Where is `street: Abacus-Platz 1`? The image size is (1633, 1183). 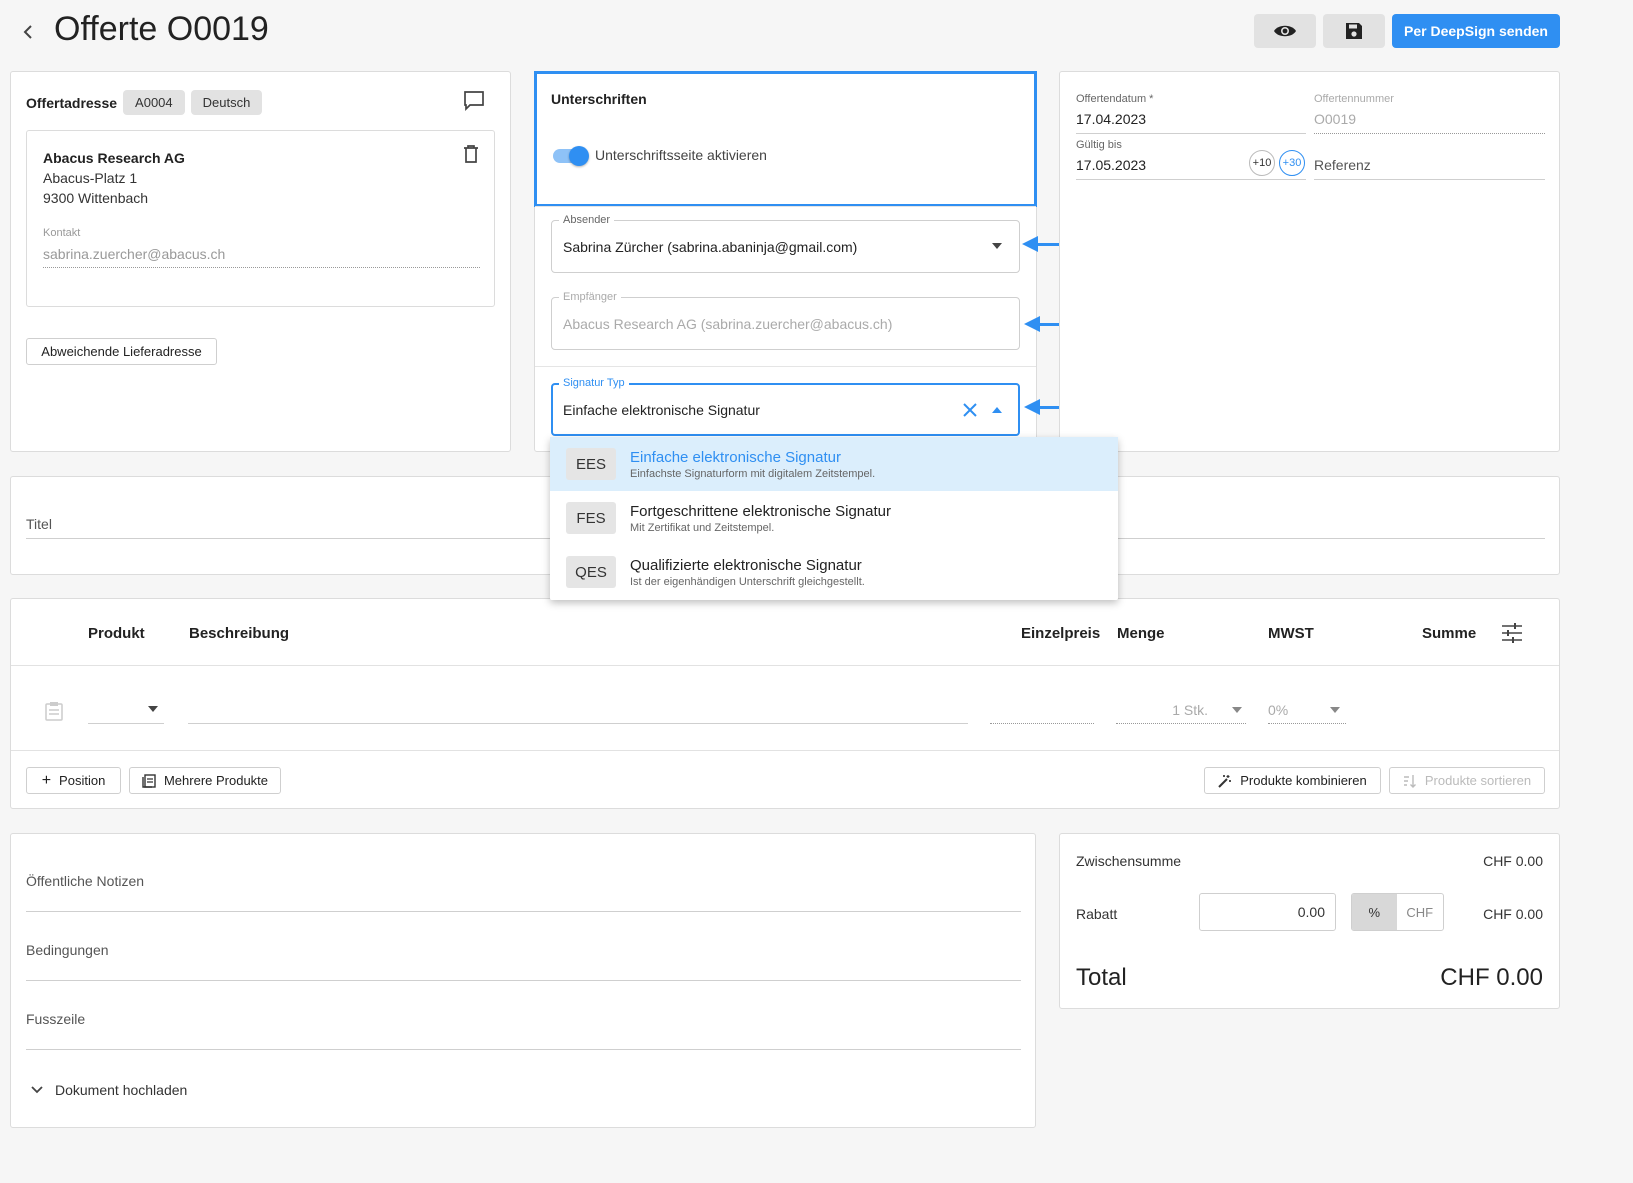
street: Abacus-Platz 1 is located at coordinates (90, 178).